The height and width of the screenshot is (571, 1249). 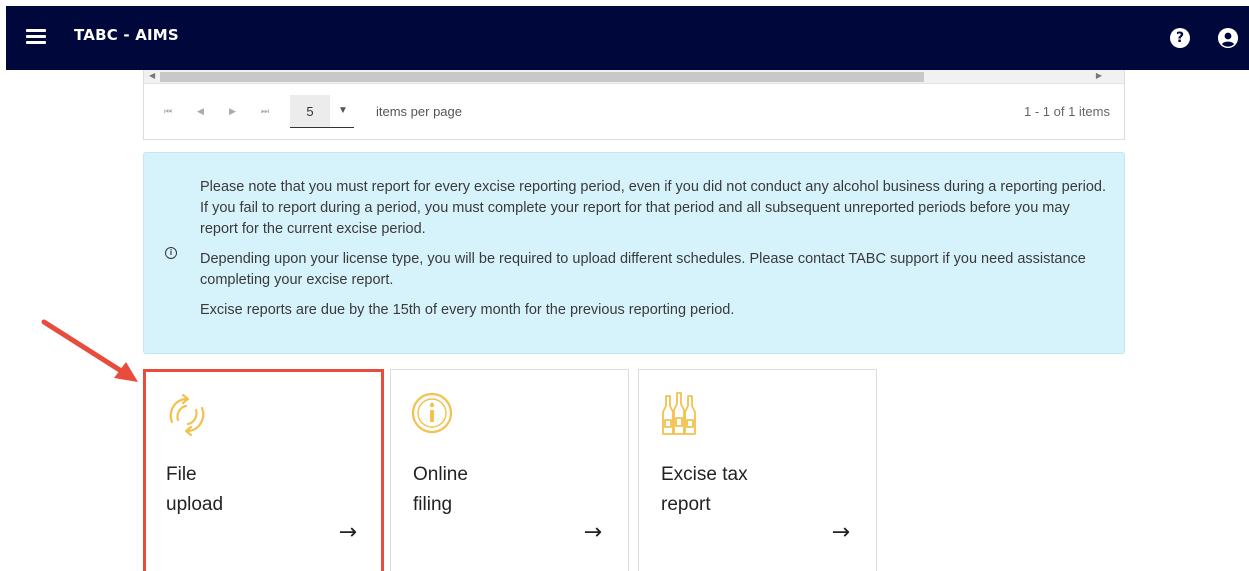 I want to click on excise-tax-report-tile: Excise tax report →, so click(x=757, y=470).